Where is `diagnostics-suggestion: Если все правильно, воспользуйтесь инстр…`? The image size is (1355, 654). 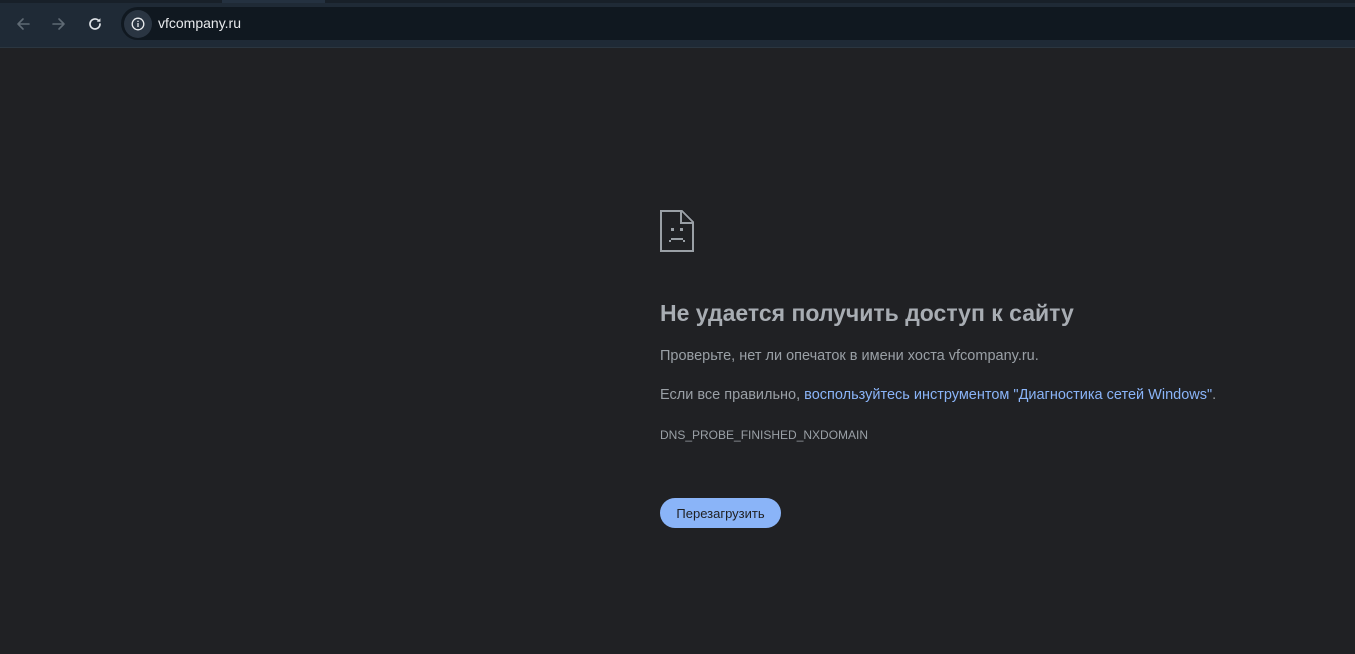 diagnostics-suggestion: Если все правильно, воспользуйтесь инстр… is located at coordinates (938, 395).